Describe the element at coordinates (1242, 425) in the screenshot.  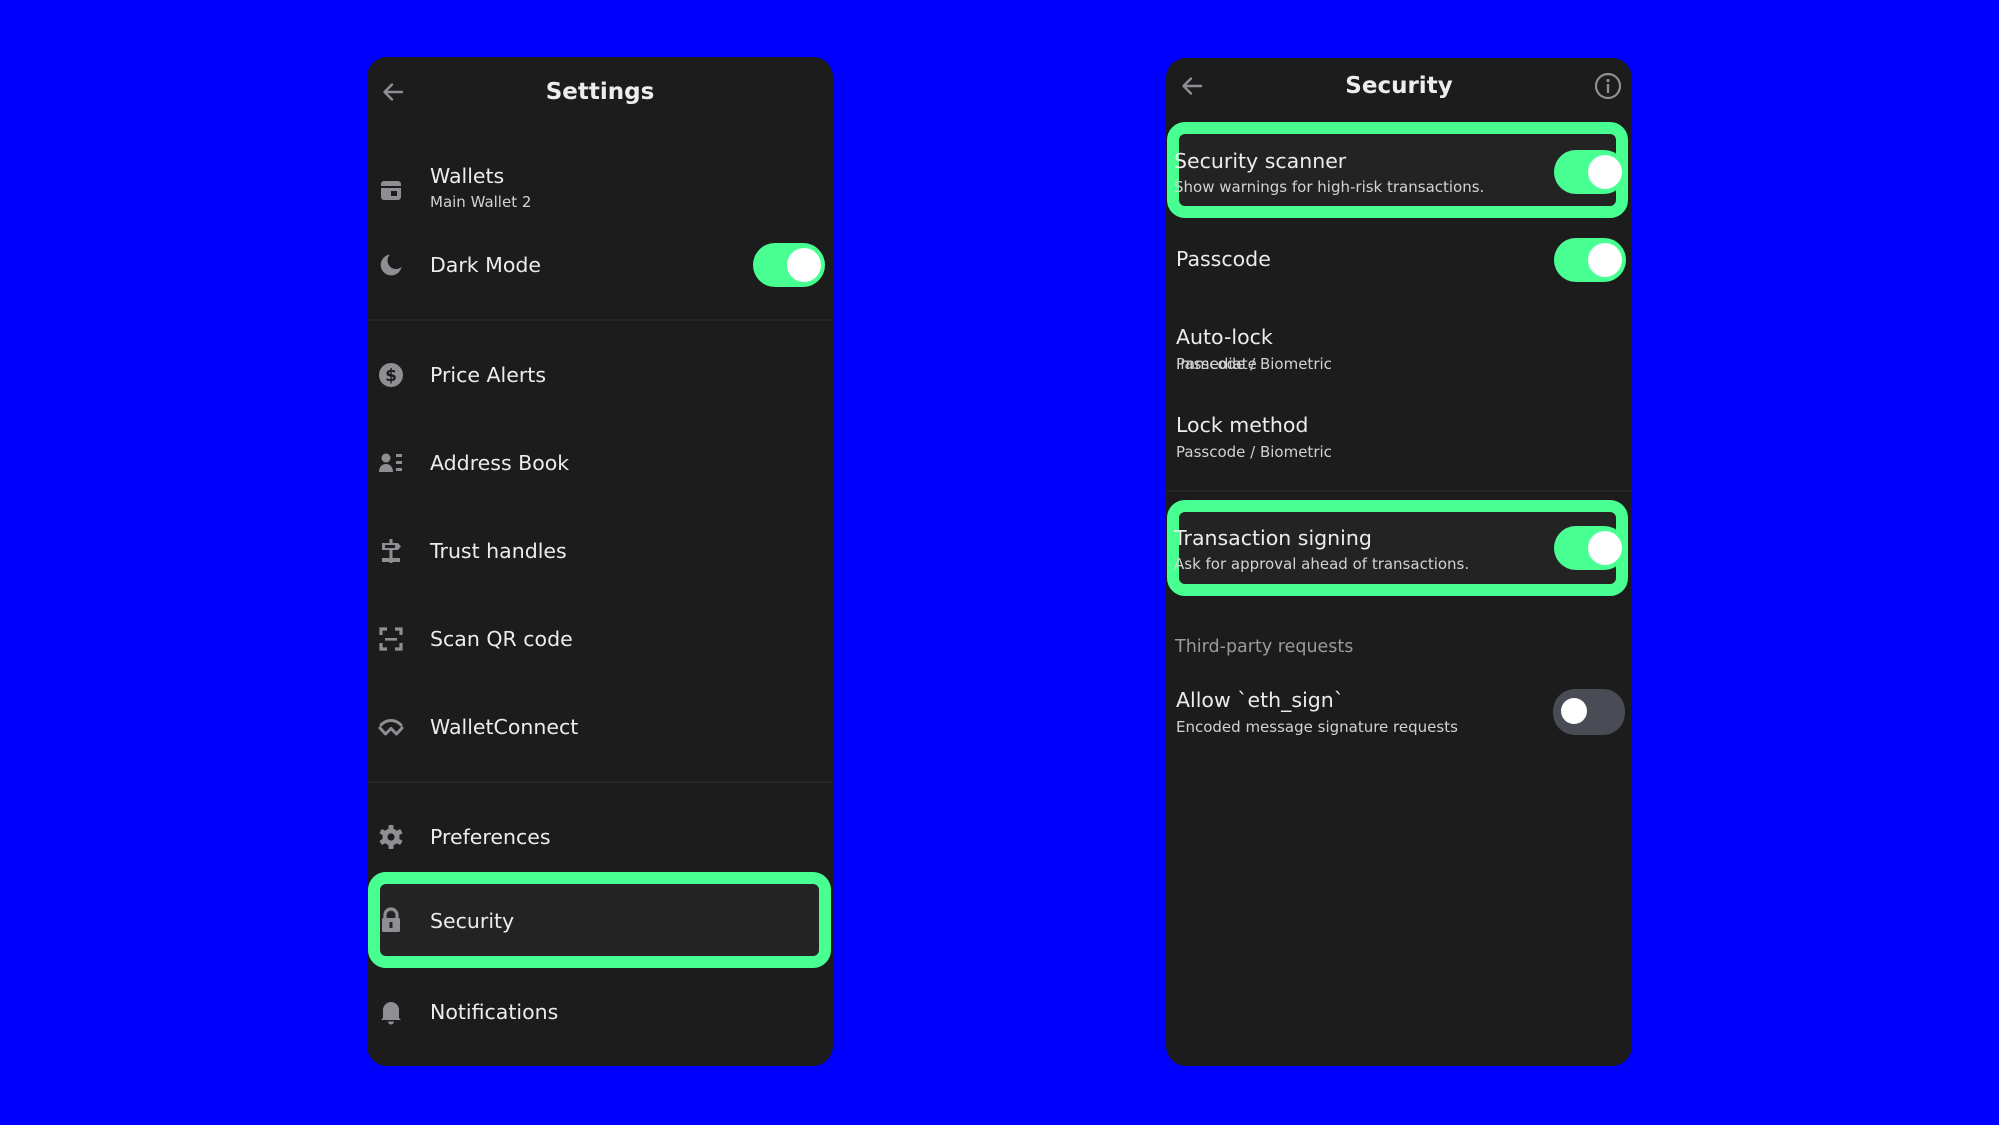
I see `security-item-label: Lock method` at that location.